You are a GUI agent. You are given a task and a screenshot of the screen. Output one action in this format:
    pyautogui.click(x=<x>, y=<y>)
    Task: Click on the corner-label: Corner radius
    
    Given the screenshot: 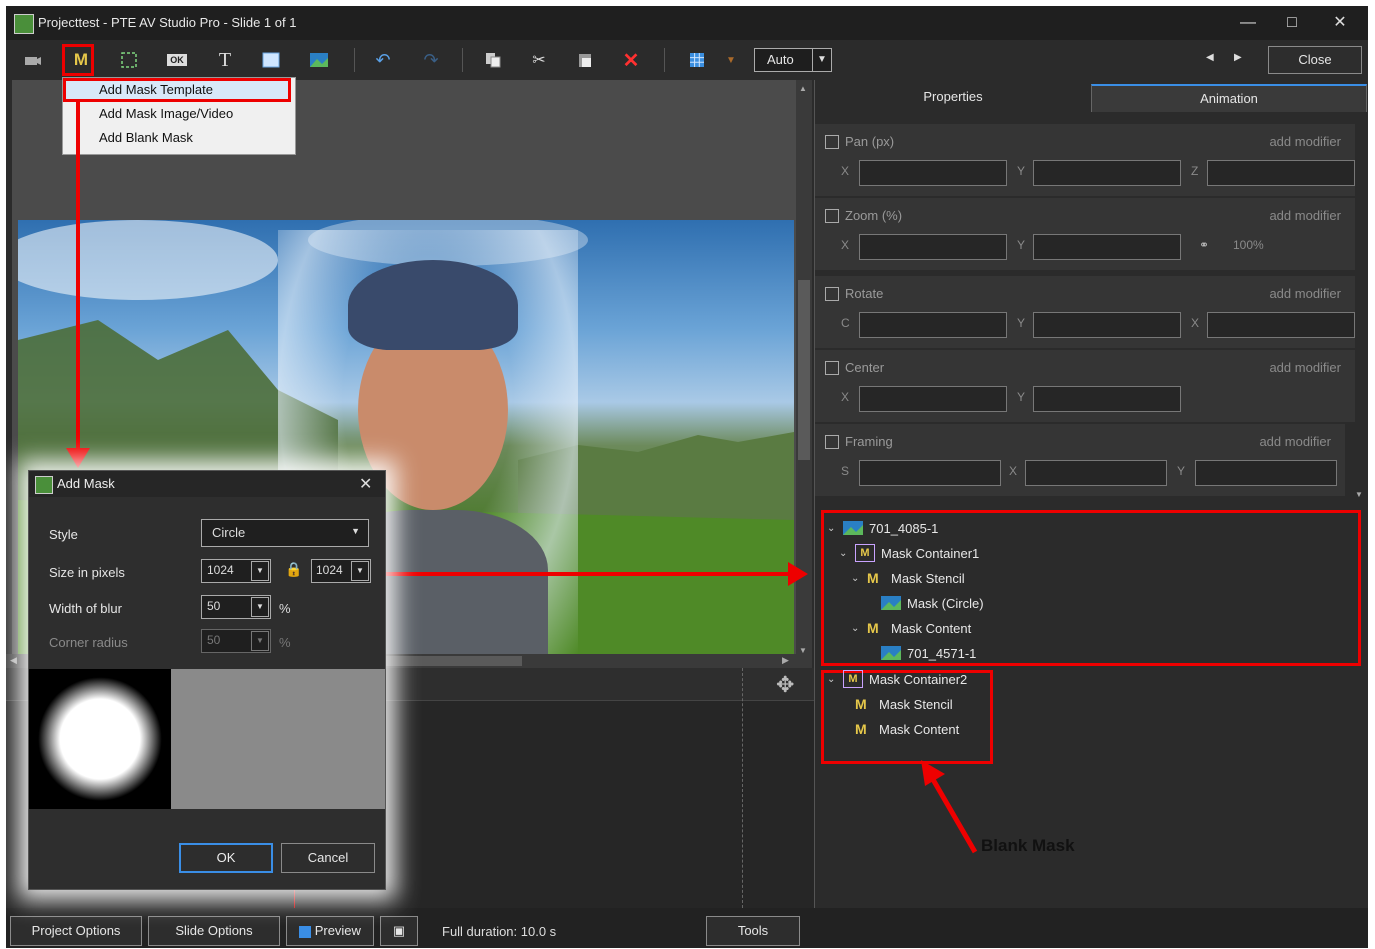 What is the action you would take?
    pyautogui.click(x=88, y=642)
    